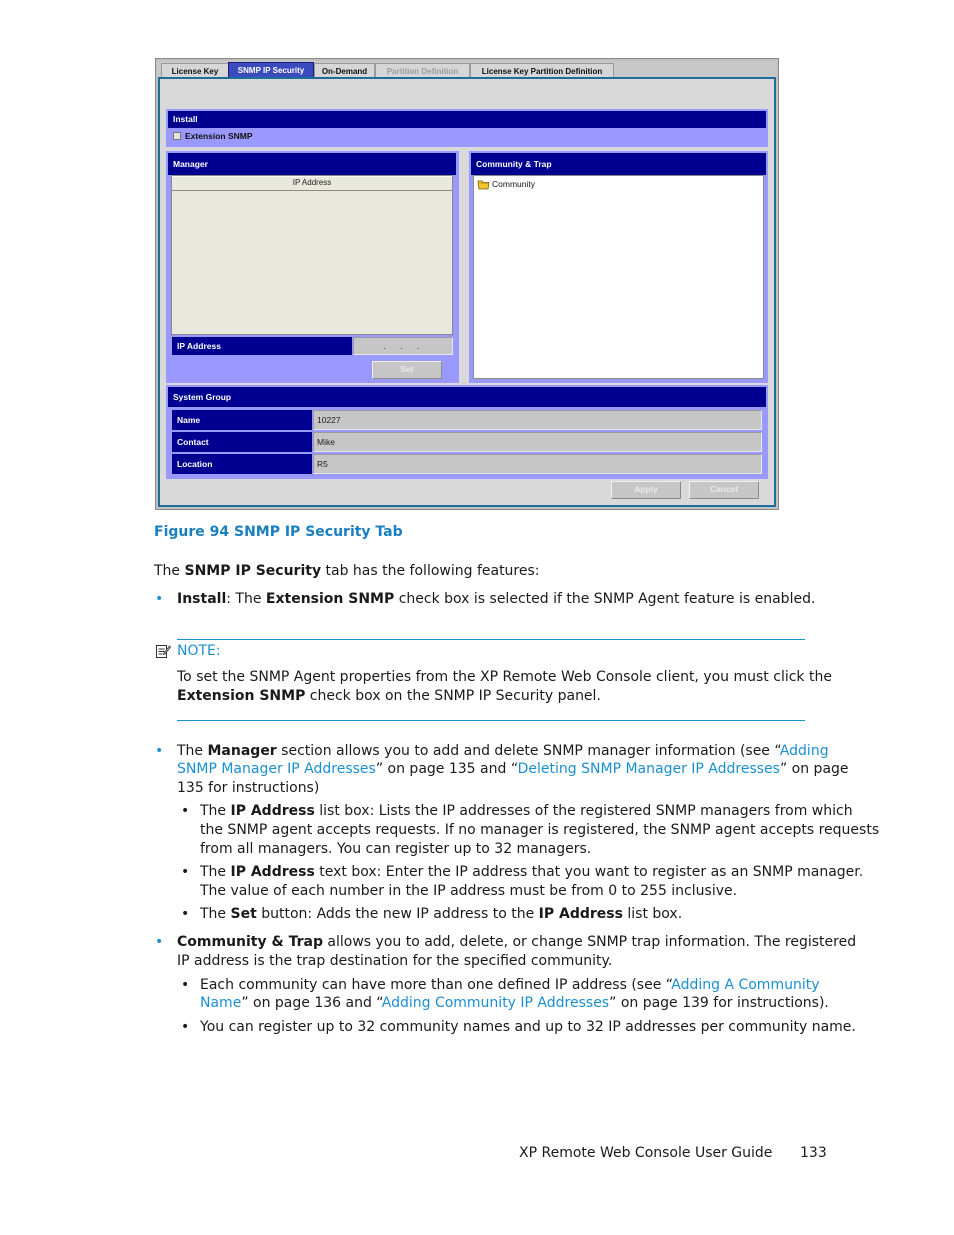 This screenshot has height=1235, width=954. I want to click on adding-community-ip-link: Adding Community IP Addresses, so click(495, 1003).